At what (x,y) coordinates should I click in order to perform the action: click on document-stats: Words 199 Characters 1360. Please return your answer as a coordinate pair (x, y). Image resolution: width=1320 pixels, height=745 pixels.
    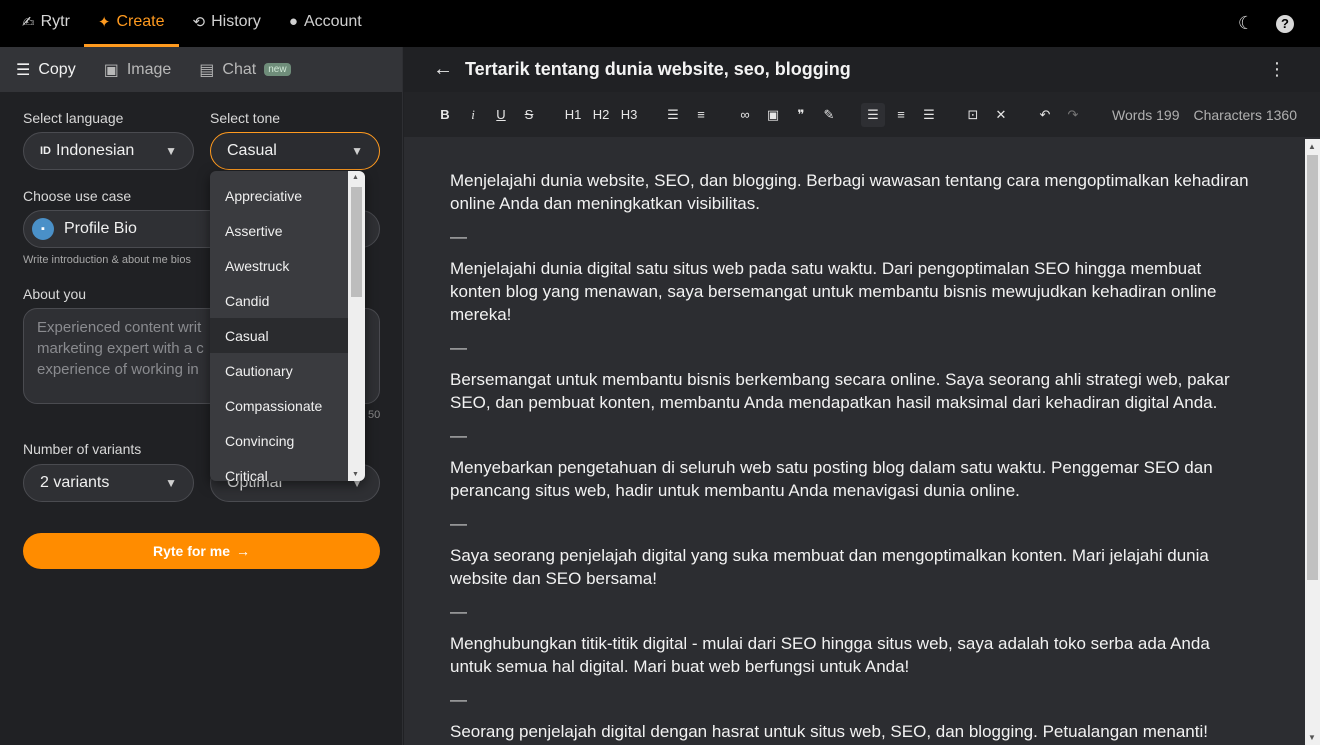
    Looking at the image, I should click on (1204, 115).